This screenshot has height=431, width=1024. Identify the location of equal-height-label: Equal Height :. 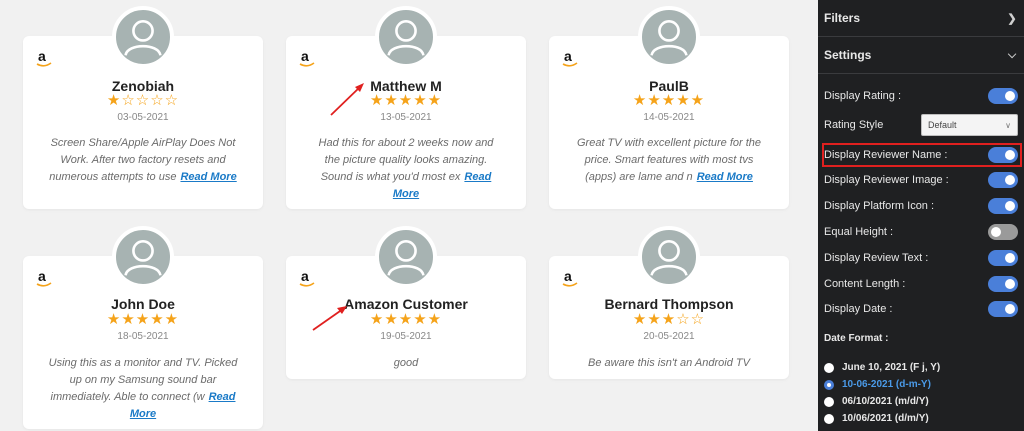
(859, 232).